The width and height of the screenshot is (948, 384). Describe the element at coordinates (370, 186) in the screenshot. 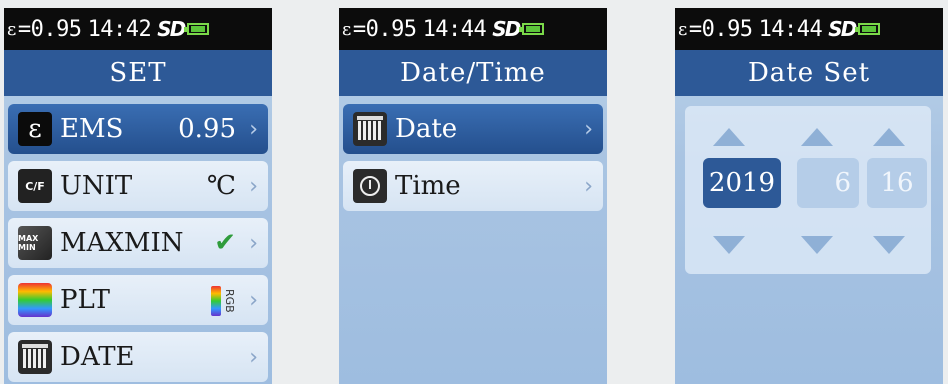

I see `alarm-clock-icon` at that location.